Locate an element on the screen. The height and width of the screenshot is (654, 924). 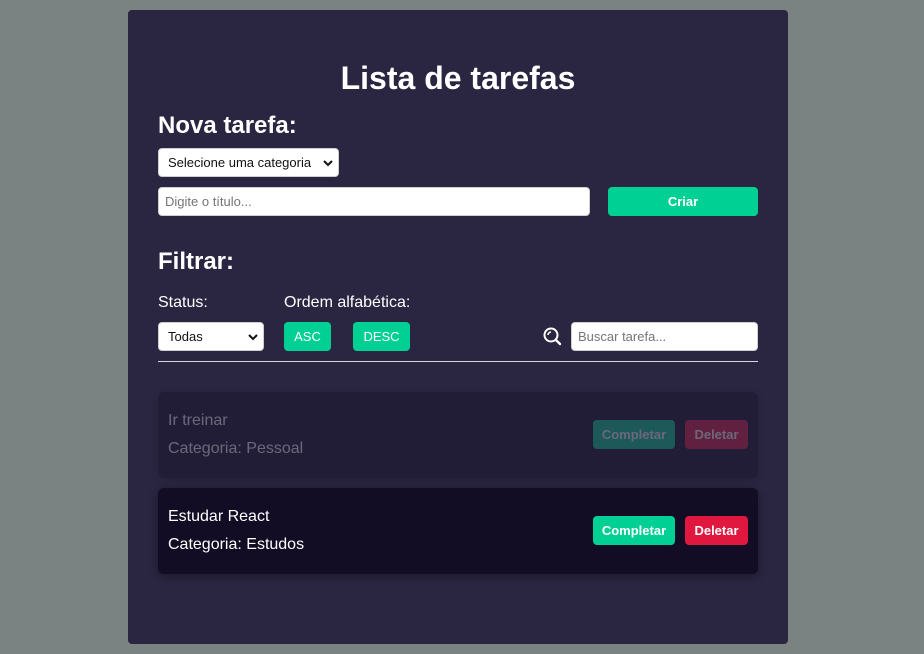
divider is located at coordinates (458, 361).